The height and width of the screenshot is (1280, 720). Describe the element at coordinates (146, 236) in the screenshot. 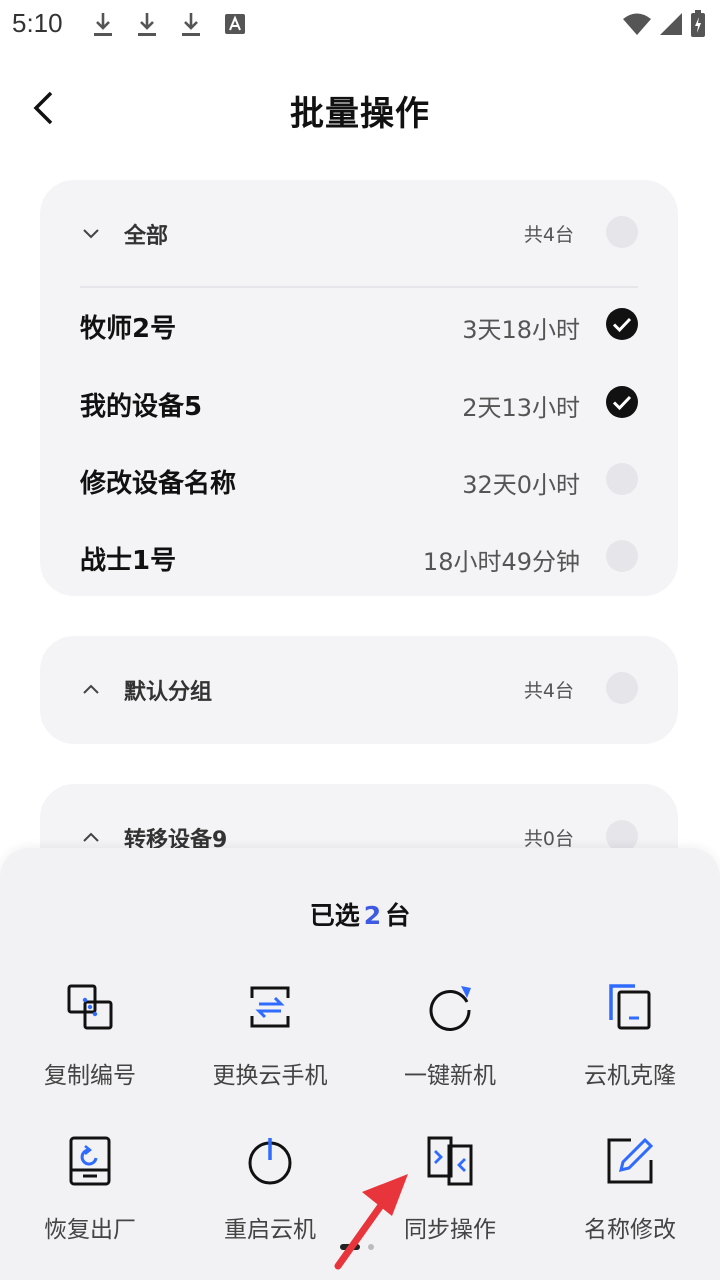

I see `group-name: 全部` at that location.